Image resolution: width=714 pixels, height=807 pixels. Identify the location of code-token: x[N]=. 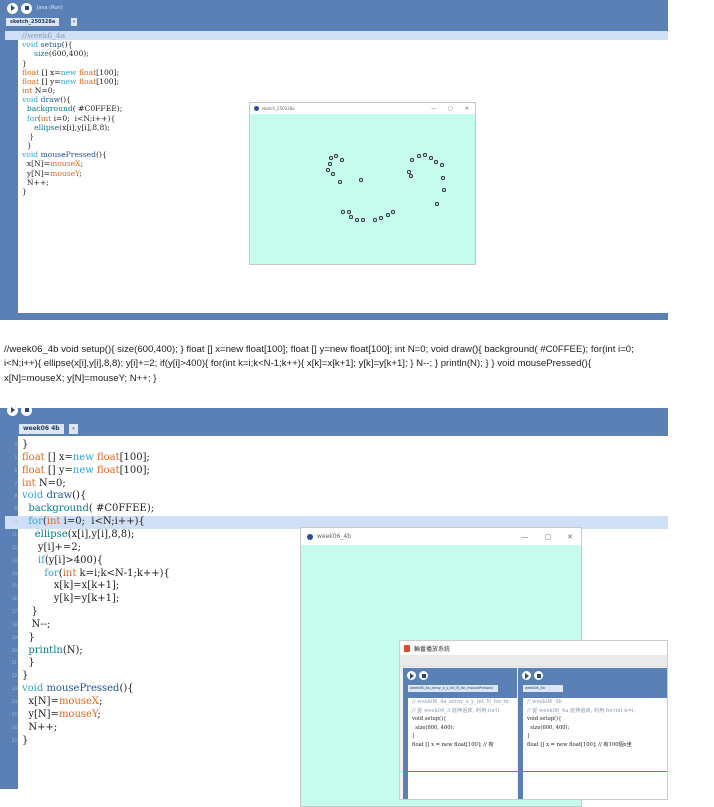
(36, 164).